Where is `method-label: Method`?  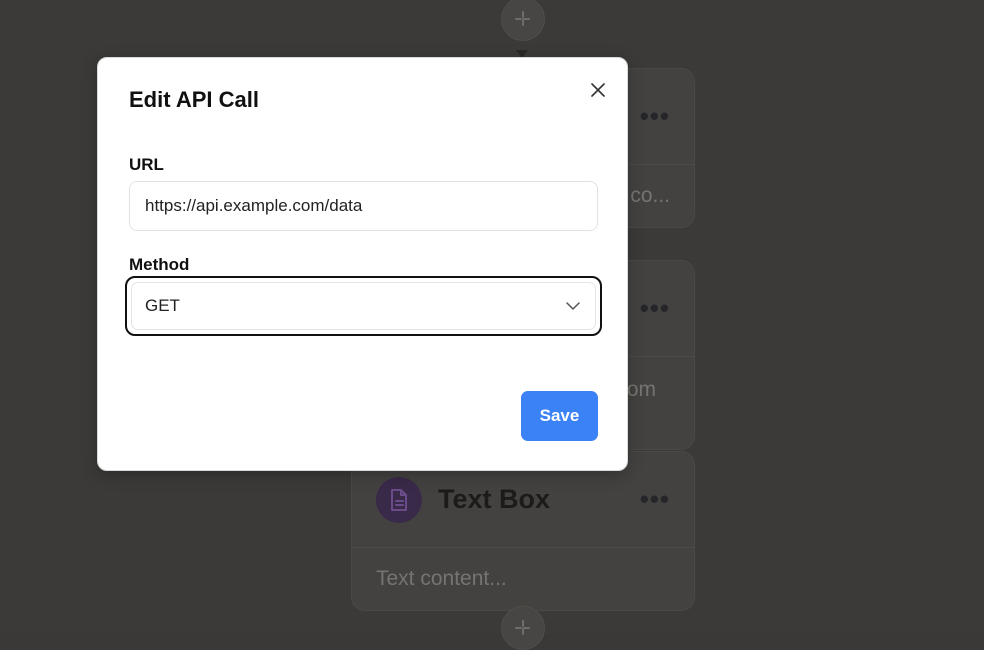
method-label: Method is located at coordinates (159, 264).